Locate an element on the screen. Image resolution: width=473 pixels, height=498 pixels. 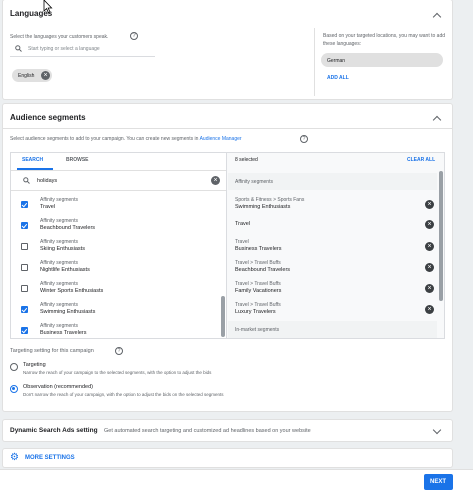
tab-browse: BROWSE is located at coordinates (77, 160).